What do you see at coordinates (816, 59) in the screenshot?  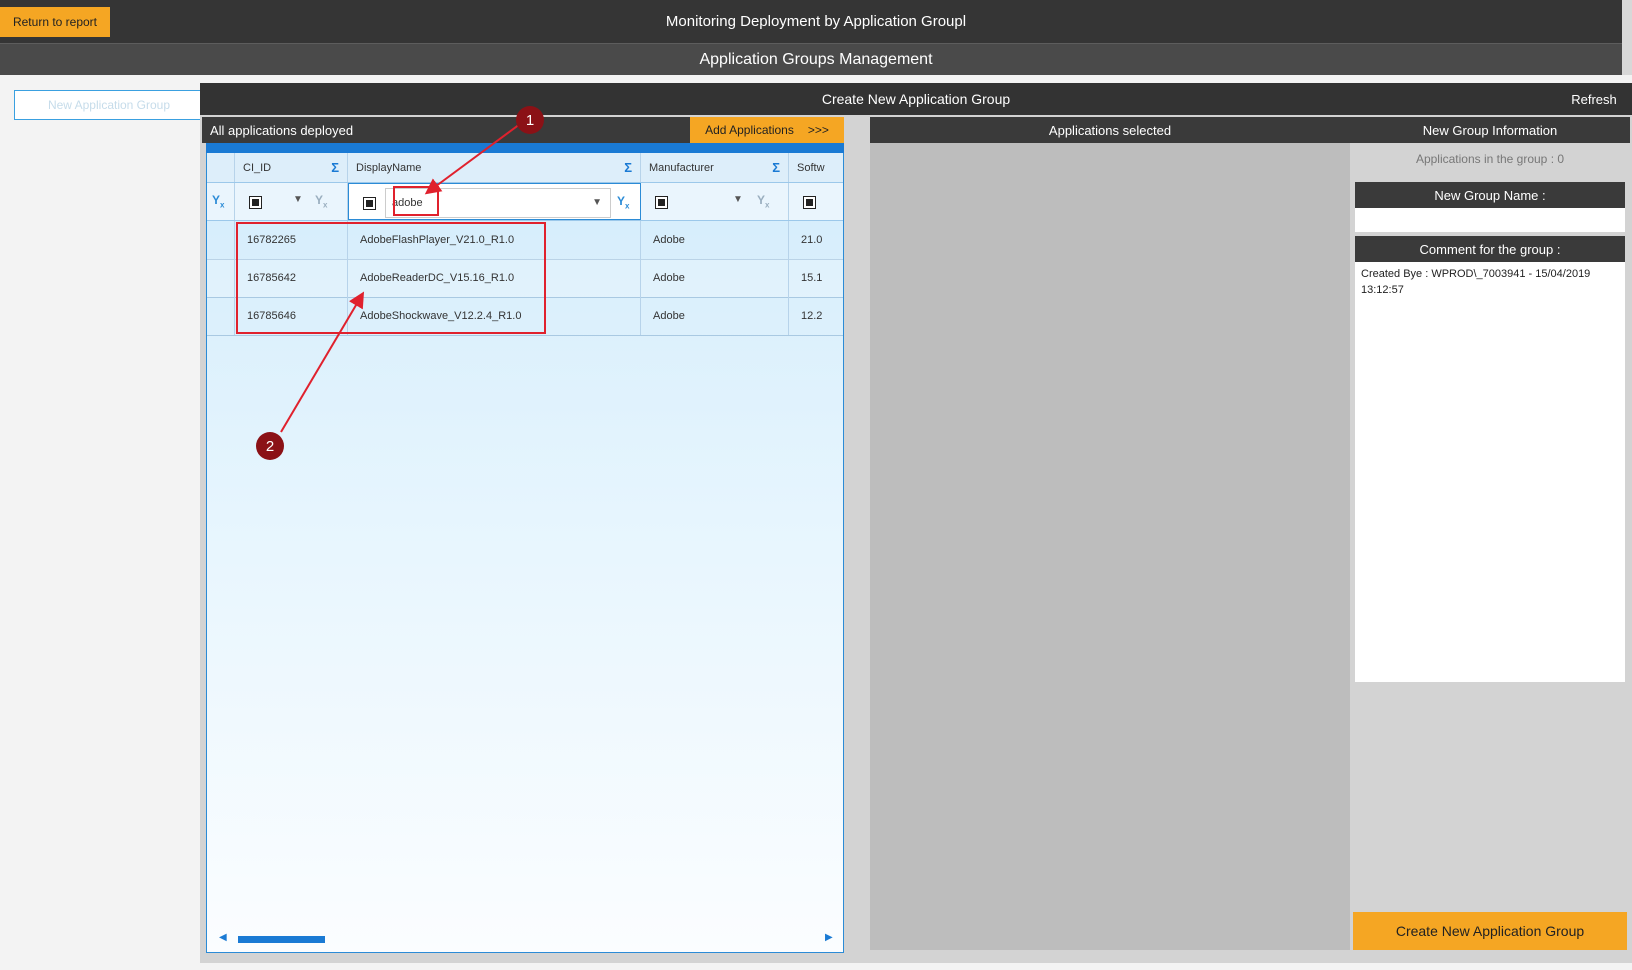 I see `page-title: Application Groups Management` at bounding box center [816, 59].